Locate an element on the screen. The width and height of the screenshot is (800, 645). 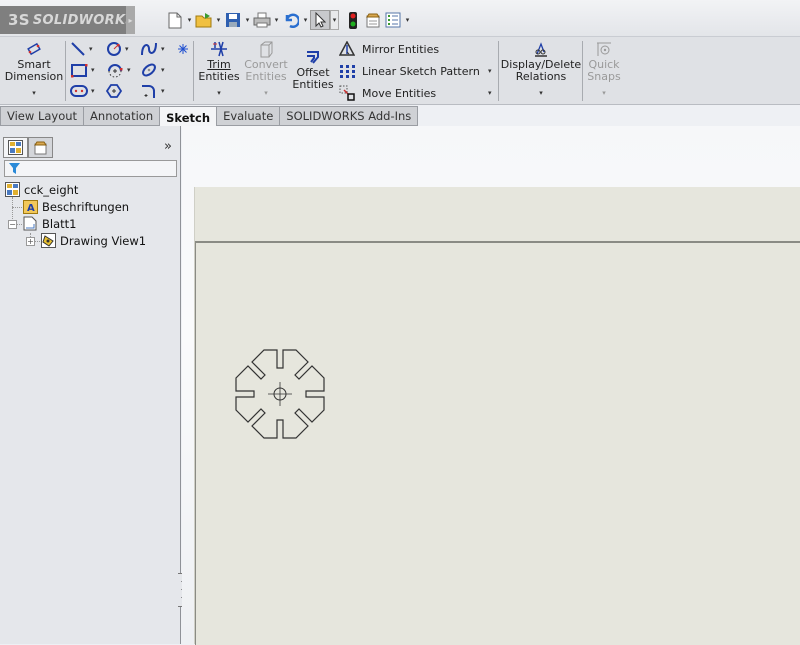
ribbon-separator is located at coordinates (498, 71).